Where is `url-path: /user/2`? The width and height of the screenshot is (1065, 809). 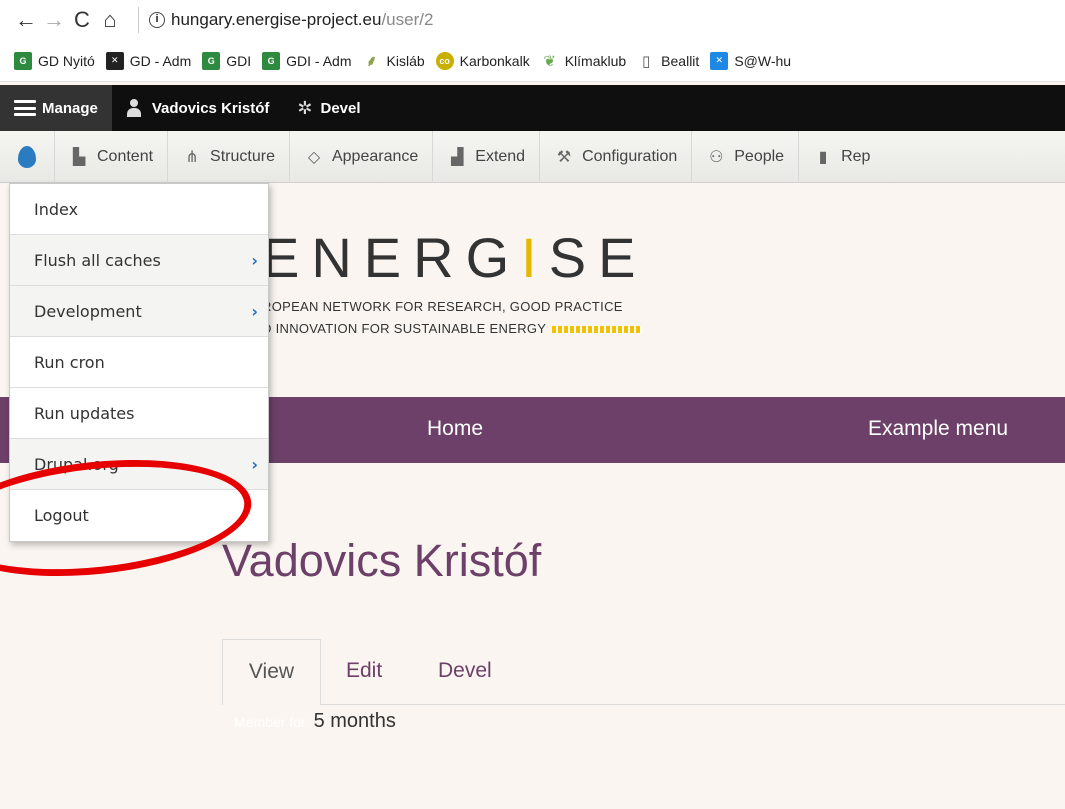
url-path: /user/2 is located at coordinates (407, 19).